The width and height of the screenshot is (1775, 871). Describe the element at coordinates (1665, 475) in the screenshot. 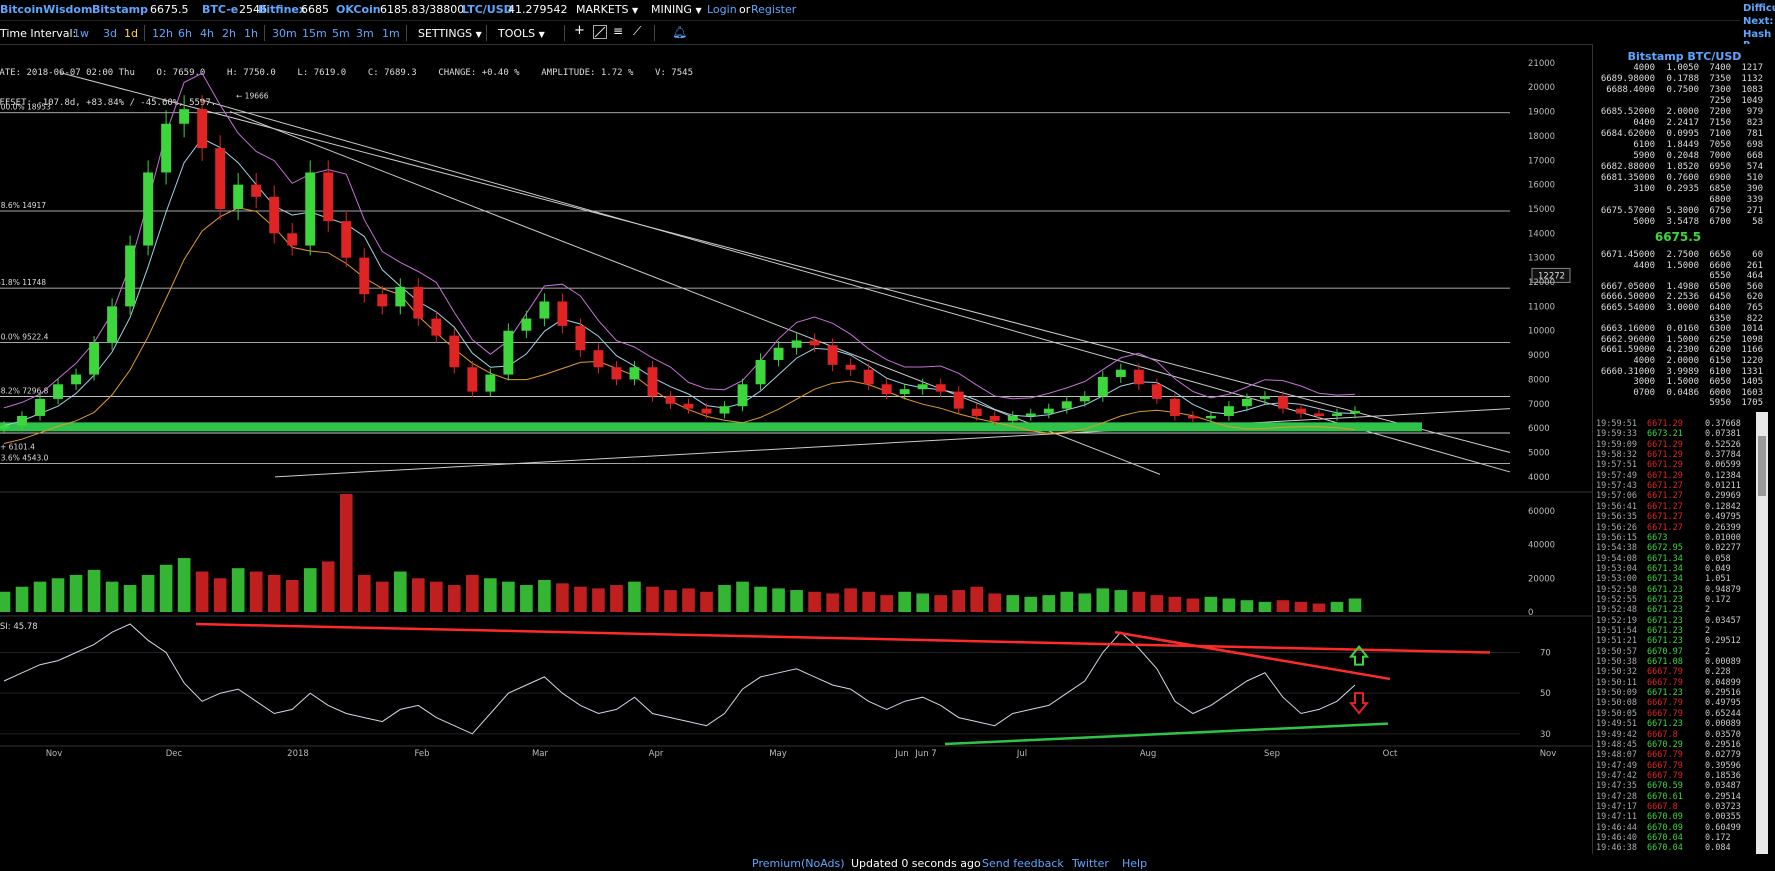

I see `trade-price: 6671.29` at that location.